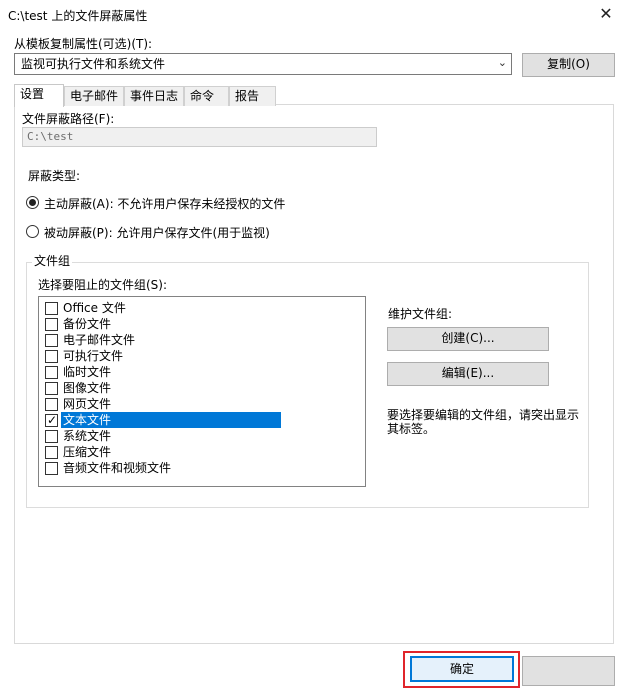 The height and width of the screenshot is (689, 627). What do you see at coordinates (164, 203) in the screenshot?
I see `active-screening-label: 主动屏蔽(A): 不允许用户保存未经授权的文件` at bounding box center [164, 203].